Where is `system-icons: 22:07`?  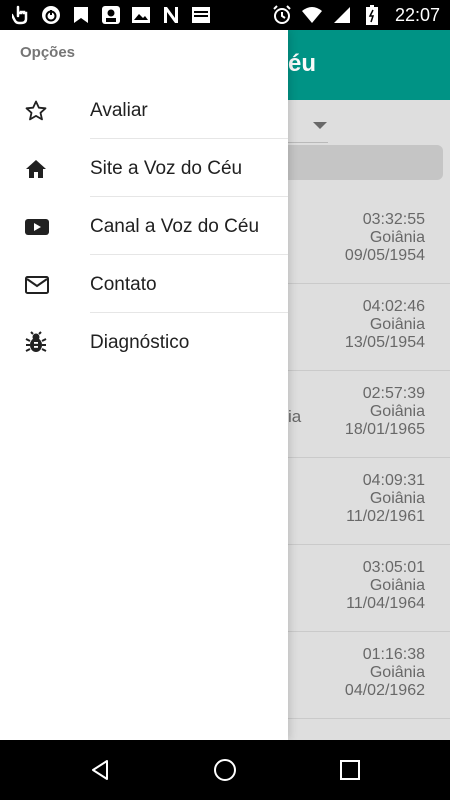 system-icons: 22:07 is located at coordinates (355, 15).